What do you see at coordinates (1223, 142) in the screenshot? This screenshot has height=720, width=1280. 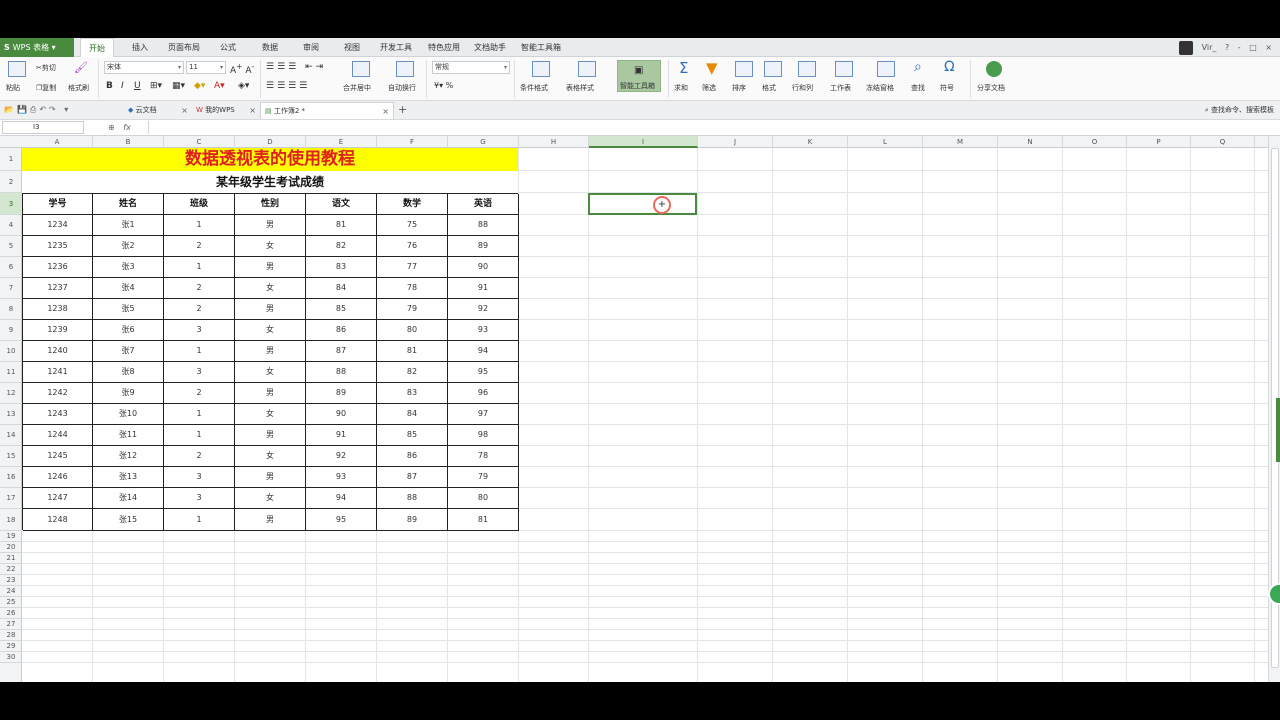 I see `column-header: Q` at bounding box center [1223, 142].